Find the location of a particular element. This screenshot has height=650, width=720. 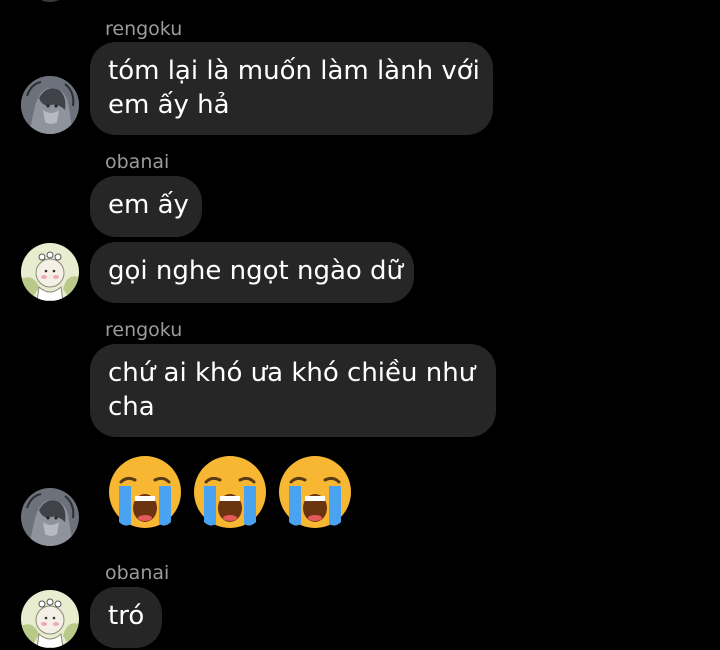

message-bubble: tóm lại là muốn làm lành với em ấy hả is located at coordinates (291, 88).